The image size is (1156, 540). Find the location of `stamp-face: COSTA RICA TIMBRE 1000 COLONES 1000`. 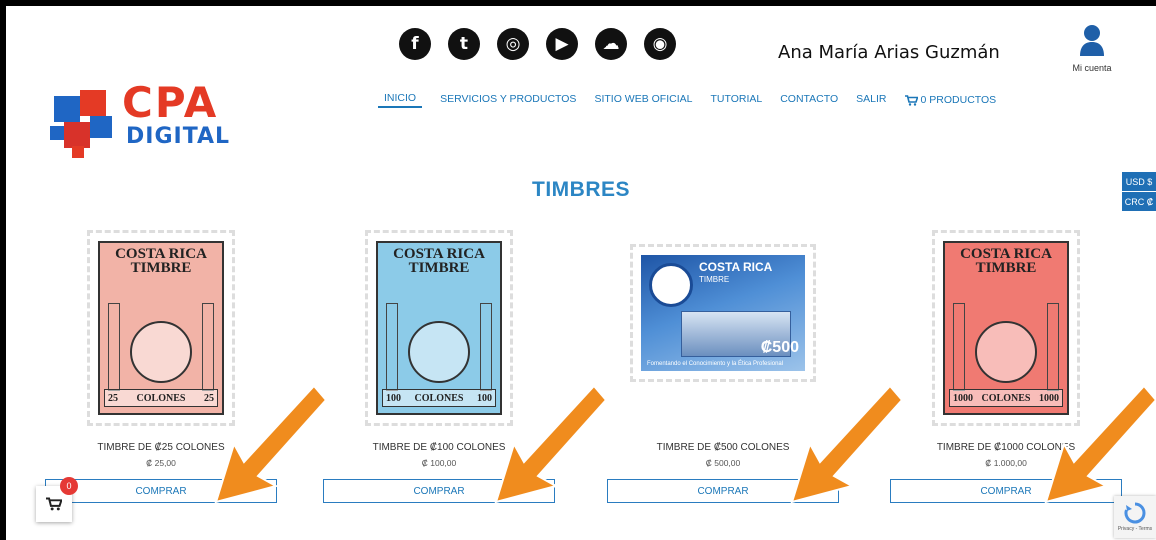

stamp-face: COSTA RICA TIMBRE 1000 COLONES 1000 is located at coordinates (1006, 328).